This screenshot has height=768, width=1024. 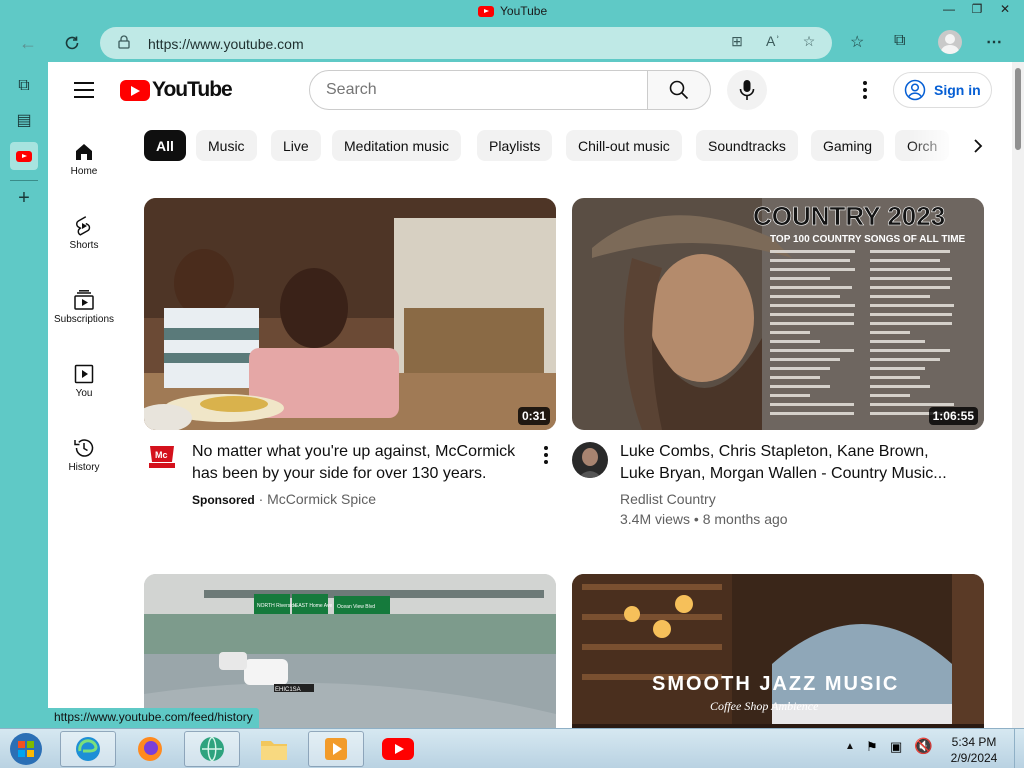 I want to click on freeway-sign: Ocean View Blvd, so click(x=356, y=607).